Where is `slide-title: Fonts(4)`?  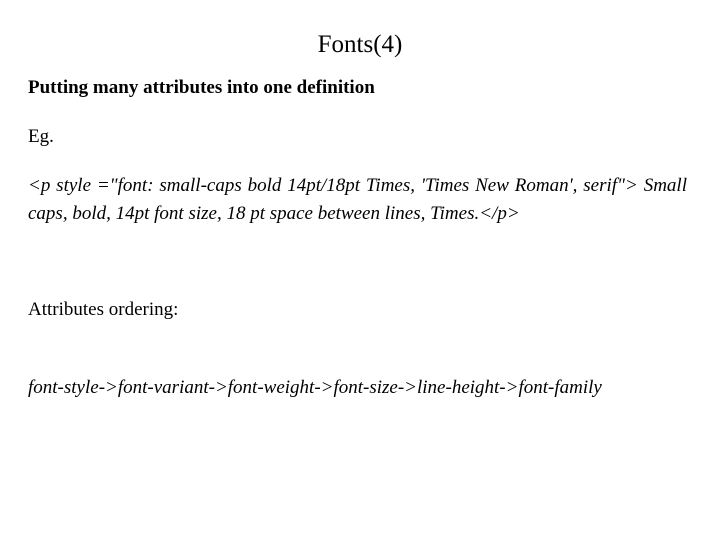 slide-title: Fonts(4) is located at coordinates (360, 44).